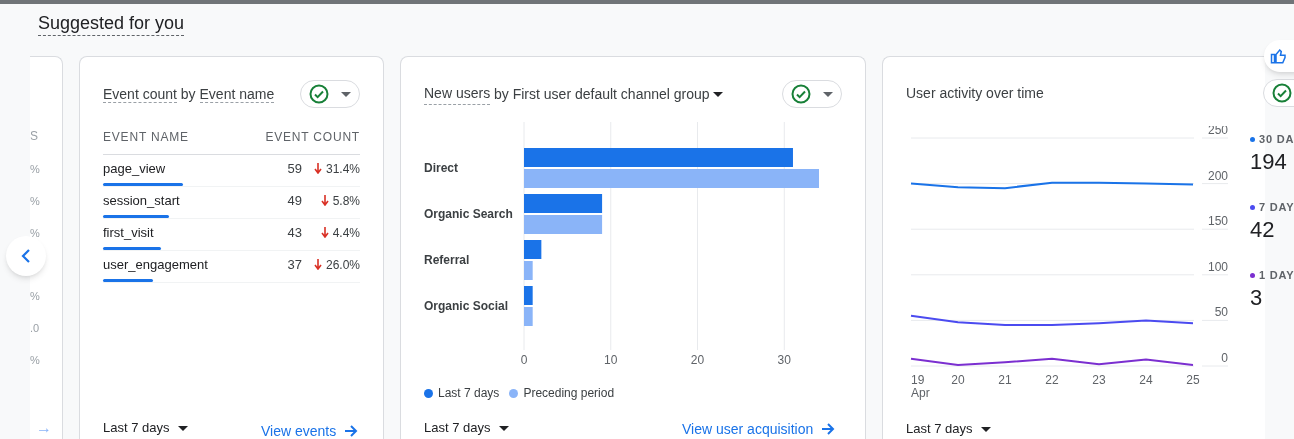  I want to click on category-label: Organic Social, so click(466, 306).